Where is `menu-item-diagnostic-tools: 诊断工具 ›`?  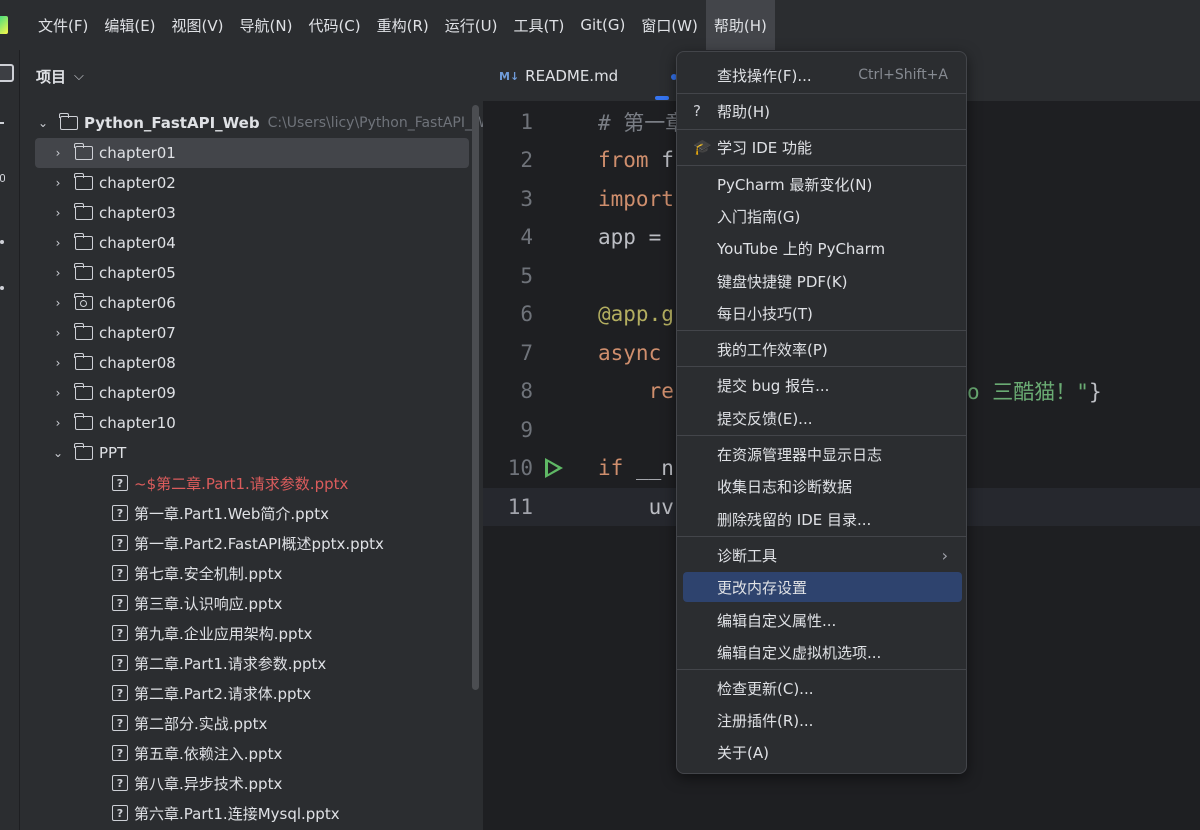
menu-item-diagnostic-tools: 诊断工具 › is located at coordinates (822, 555).